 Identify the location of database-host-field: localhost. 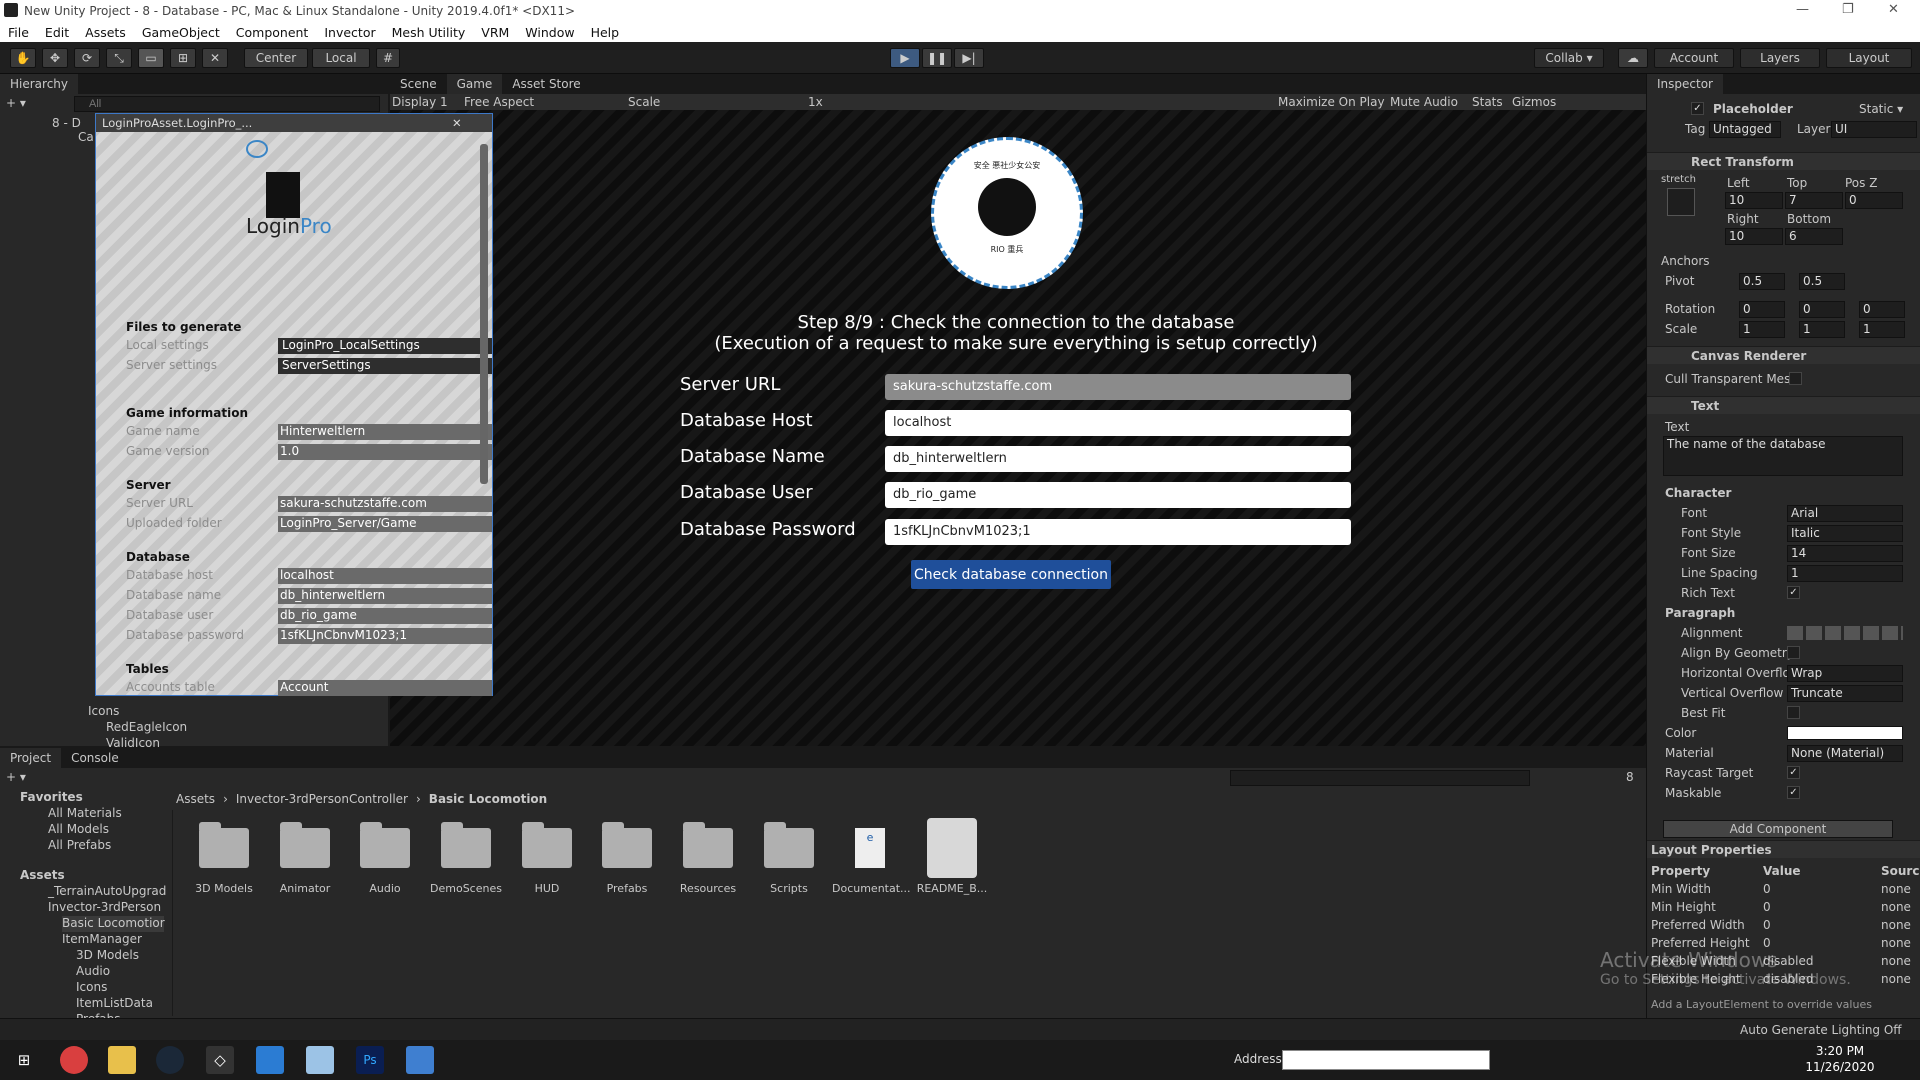
(1118, 423).